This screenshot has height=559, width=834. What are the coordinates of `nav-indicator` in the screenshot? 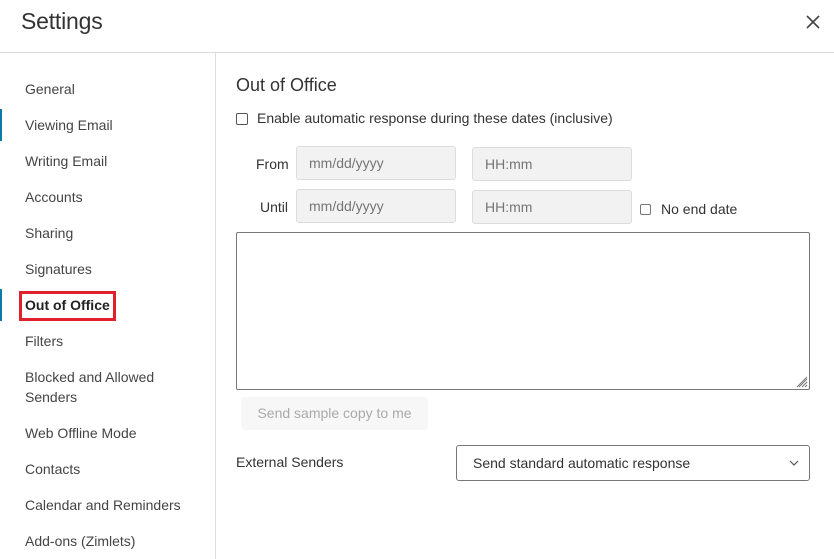 It's located at (1, 125).